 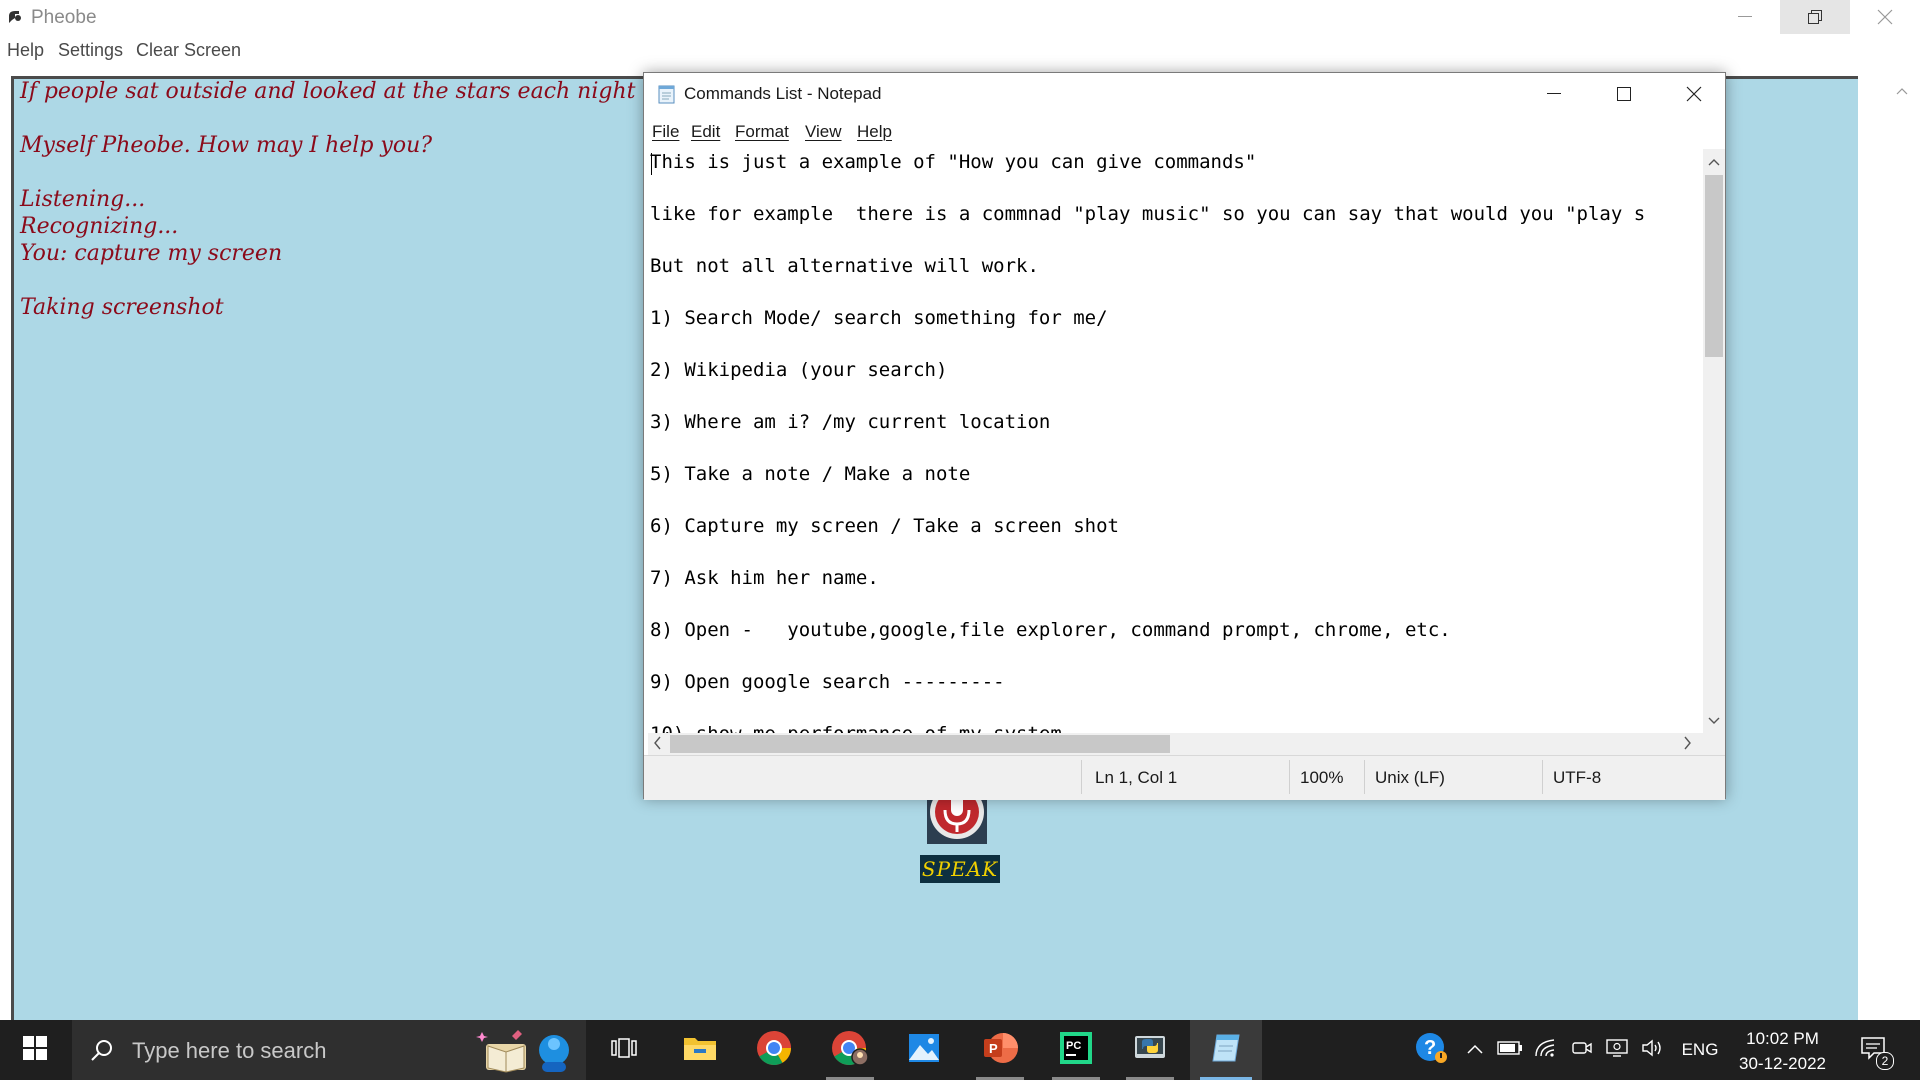 I want to click on camera-icon, so click(x=1582, y=1050).